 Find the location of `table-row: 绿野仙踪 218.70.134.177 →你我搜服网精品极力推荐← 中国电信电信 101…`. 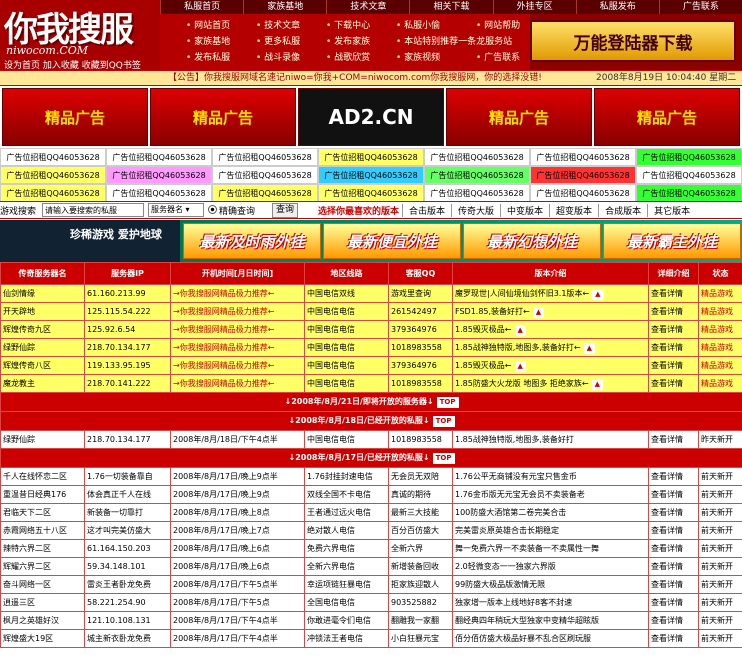

table-row: 绿野仙踪 218.70.134.177 →你我搜服网精品极力推荐← 中国电信电信 101… is located at coordinates (371, 347).